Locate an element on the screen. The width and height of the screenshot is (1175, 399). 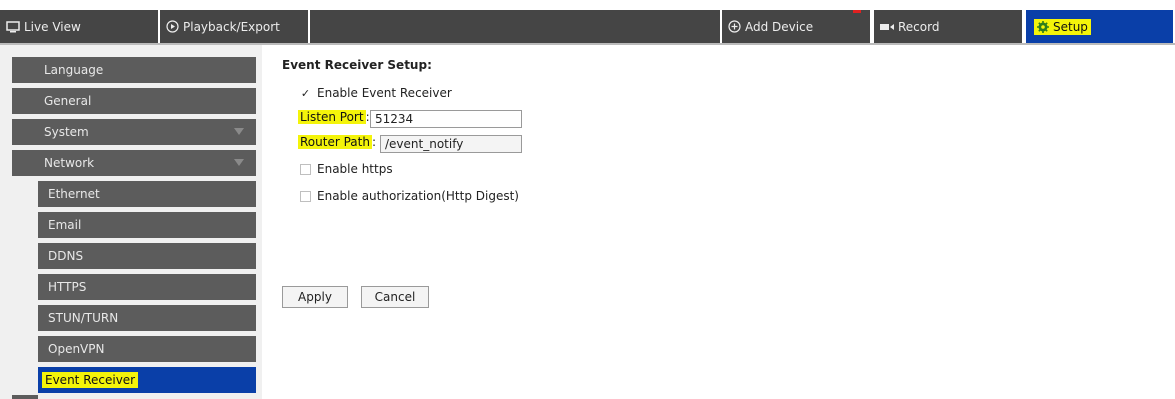
sidebar-edge is located at coordinates (25, 397).